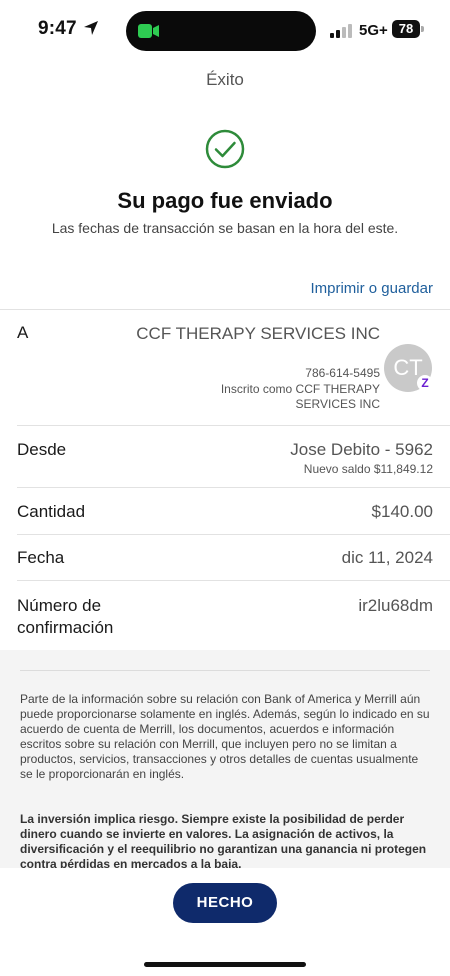 This screenshot has height=976, width=450. Describe the element at coordinates (65, 616) in the screenshot. I see `confirmation-label: Número de confirmación` at that location.